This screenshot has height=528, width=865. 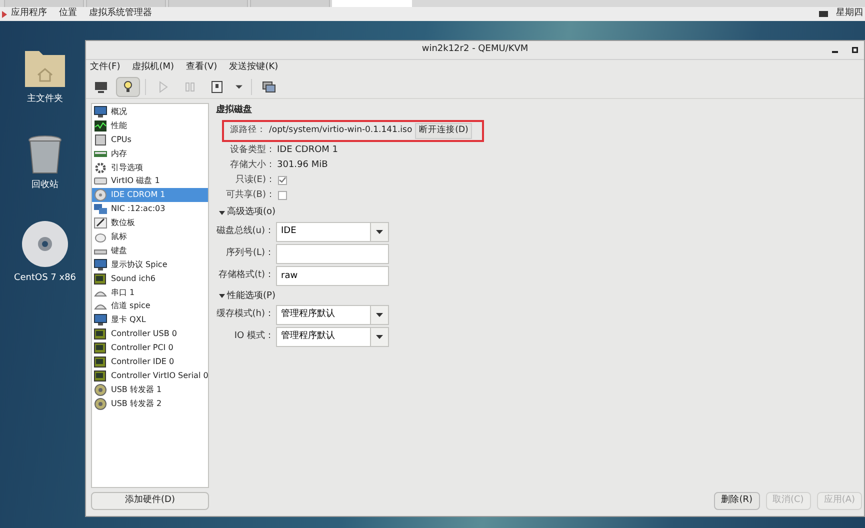 I want to click on hardware-list-item: 数位板, so click(x=150, y=223).